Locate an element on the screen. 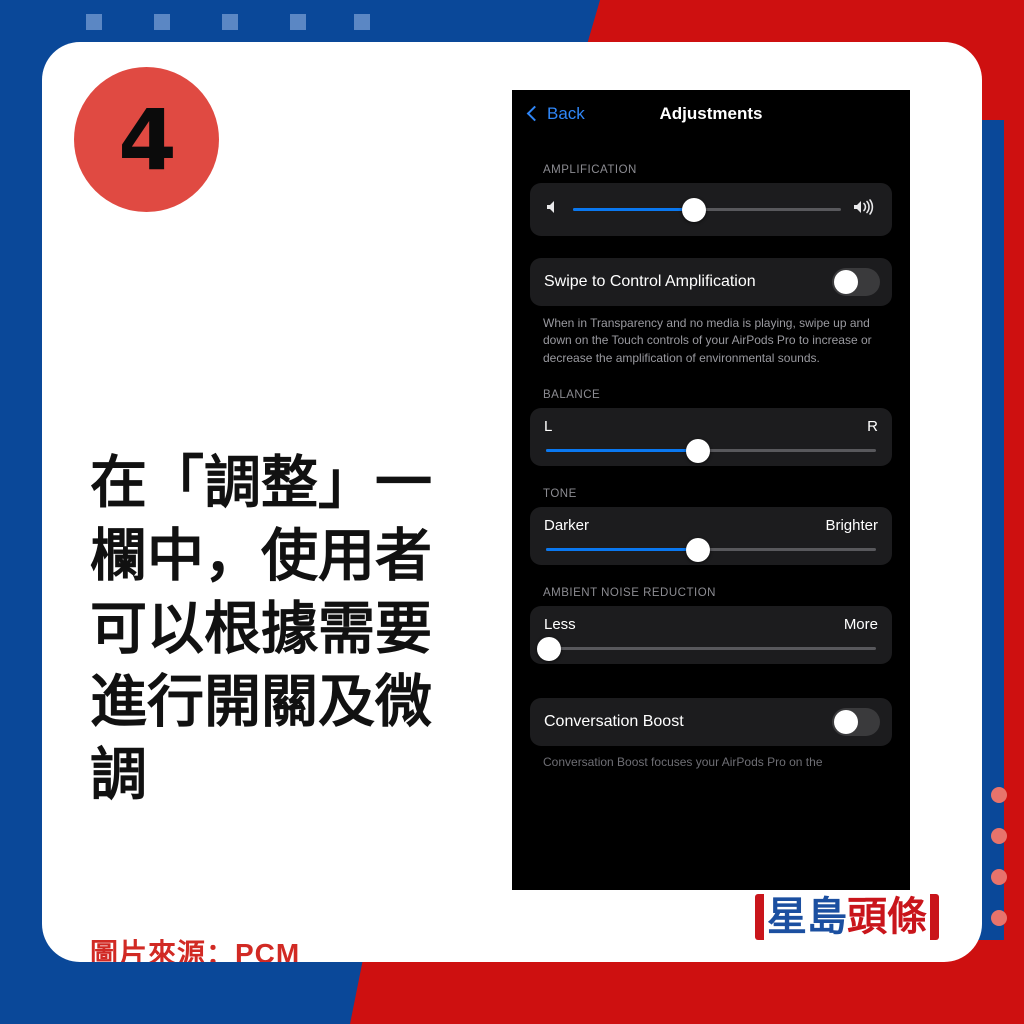 The height and width of the screenshot is (1024, 1024). logo-inner: 星島 頭條 is located at coordinates (847, 917).